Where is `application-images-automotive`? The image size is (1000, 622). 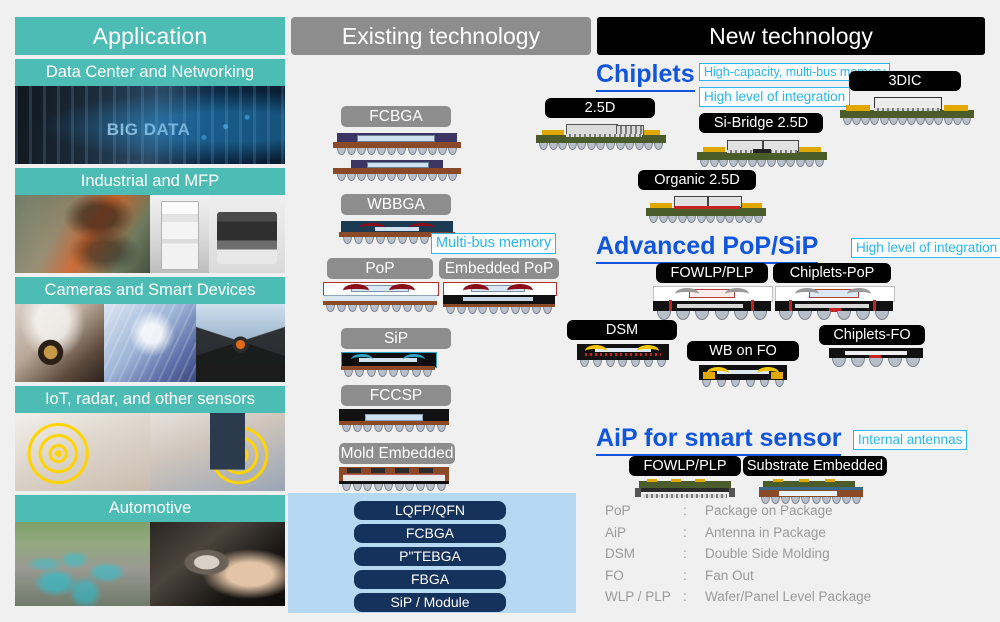 application-images-automotive is located at coordinates (150, 564).